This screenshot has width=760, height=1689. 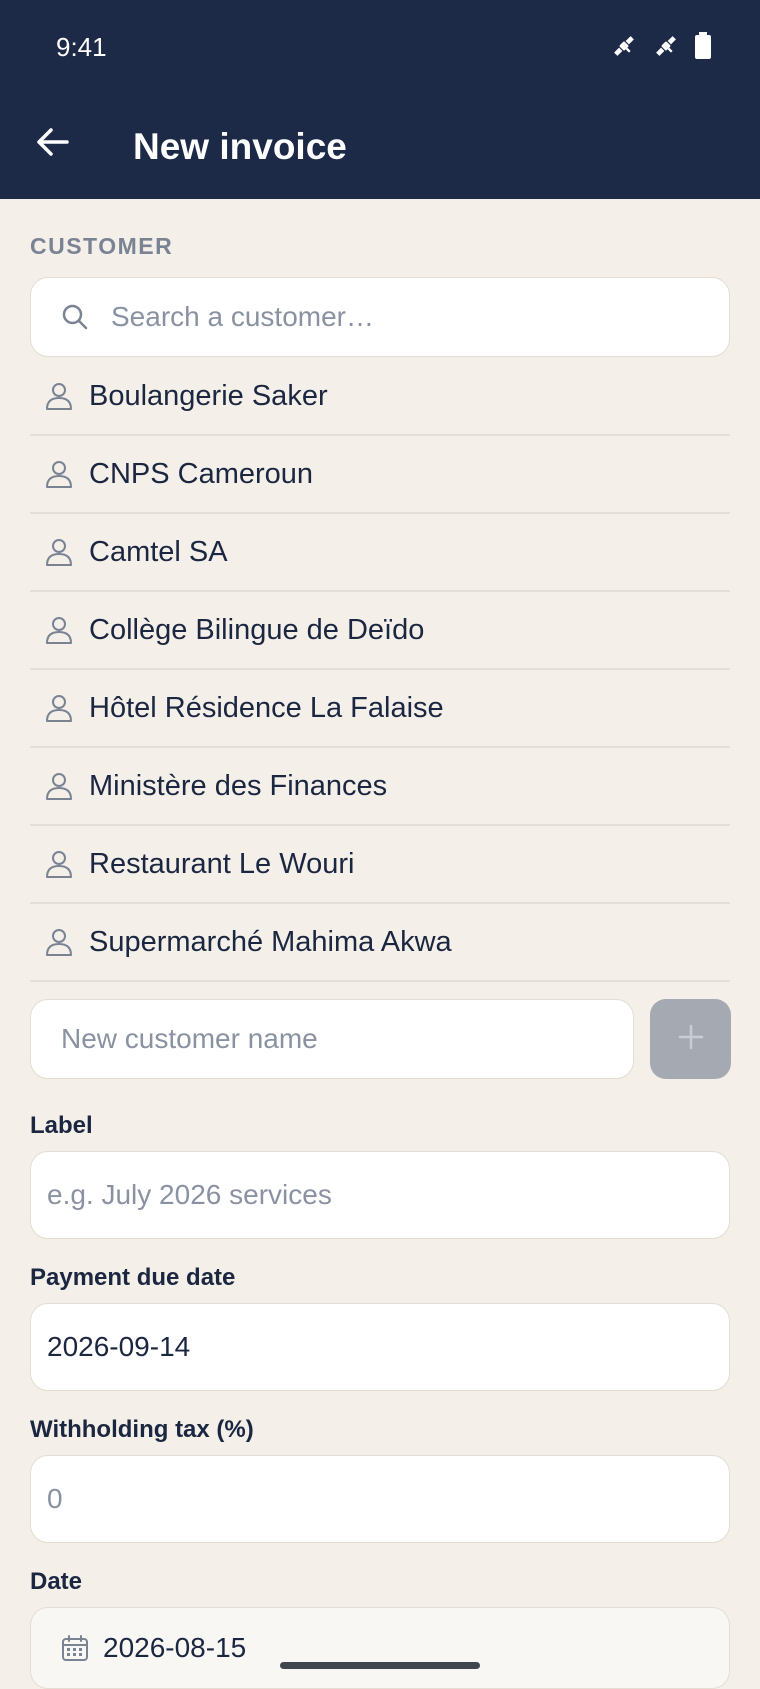 What do you see at coordinates (208, 395) in the screenshot?
I see `customer-name: Boulangerie Saker` at bounding box center [208, 395].